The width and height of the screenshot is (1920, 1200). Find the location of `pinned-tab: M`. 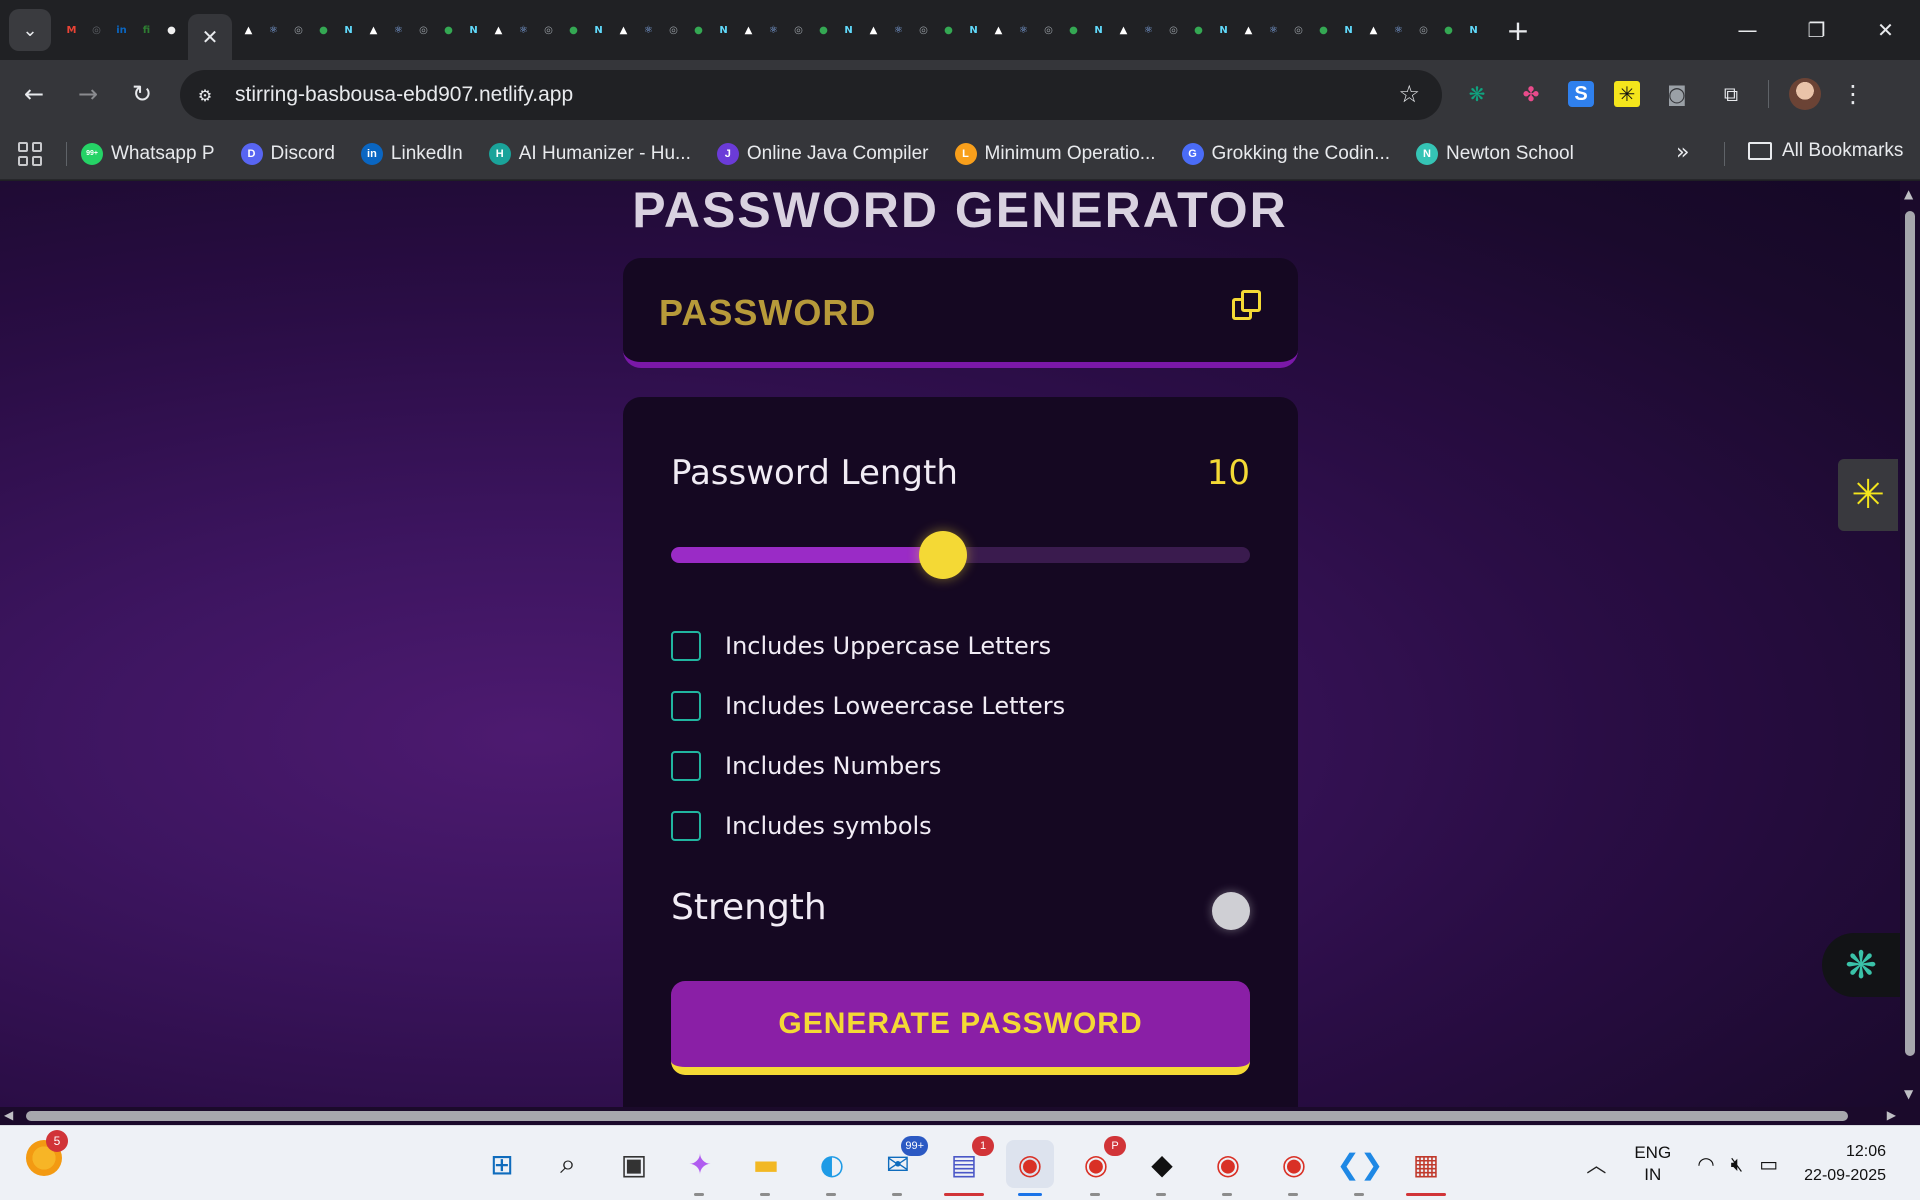

pinned-tab: M is located at coordinates (71, 30).